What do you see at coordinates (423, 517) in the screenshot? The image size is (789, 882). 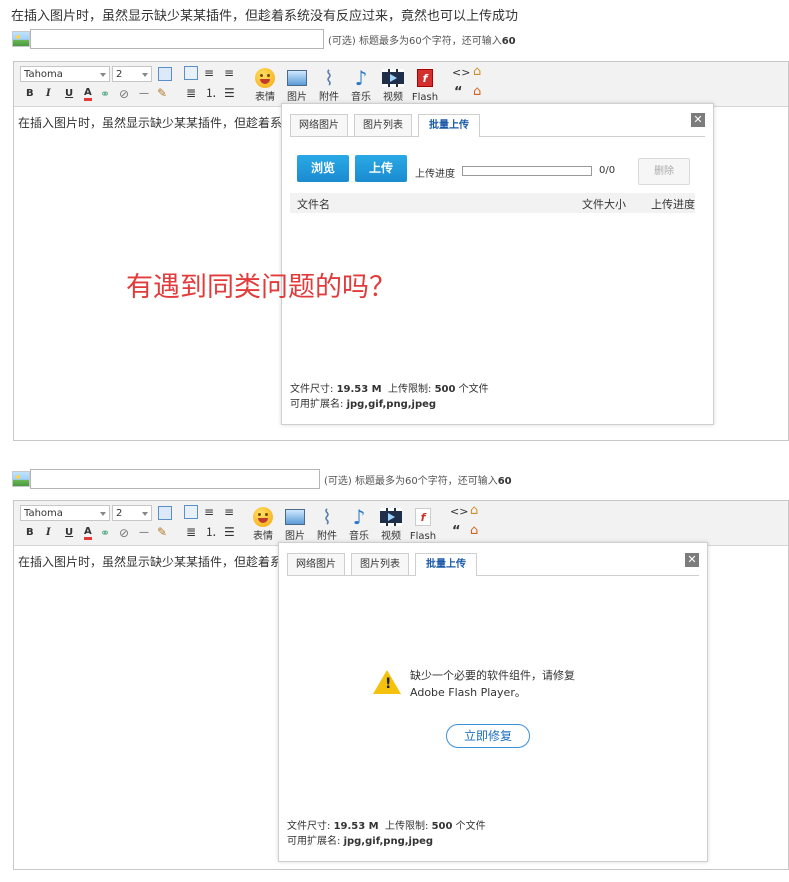 I see `flash-icon: f` at bounding box center [423, 517].